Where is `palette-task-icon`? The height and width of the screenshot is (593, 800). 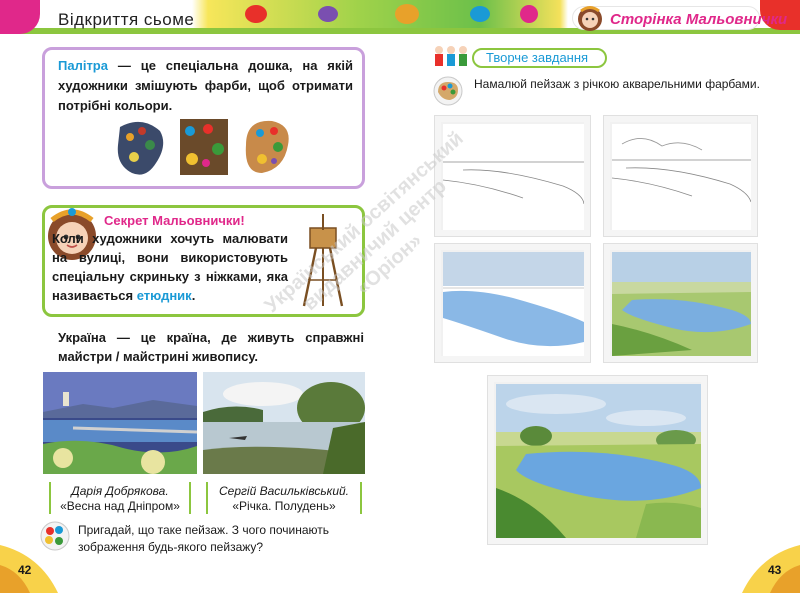
palette-task-icon is located at coordinates (448, 91).